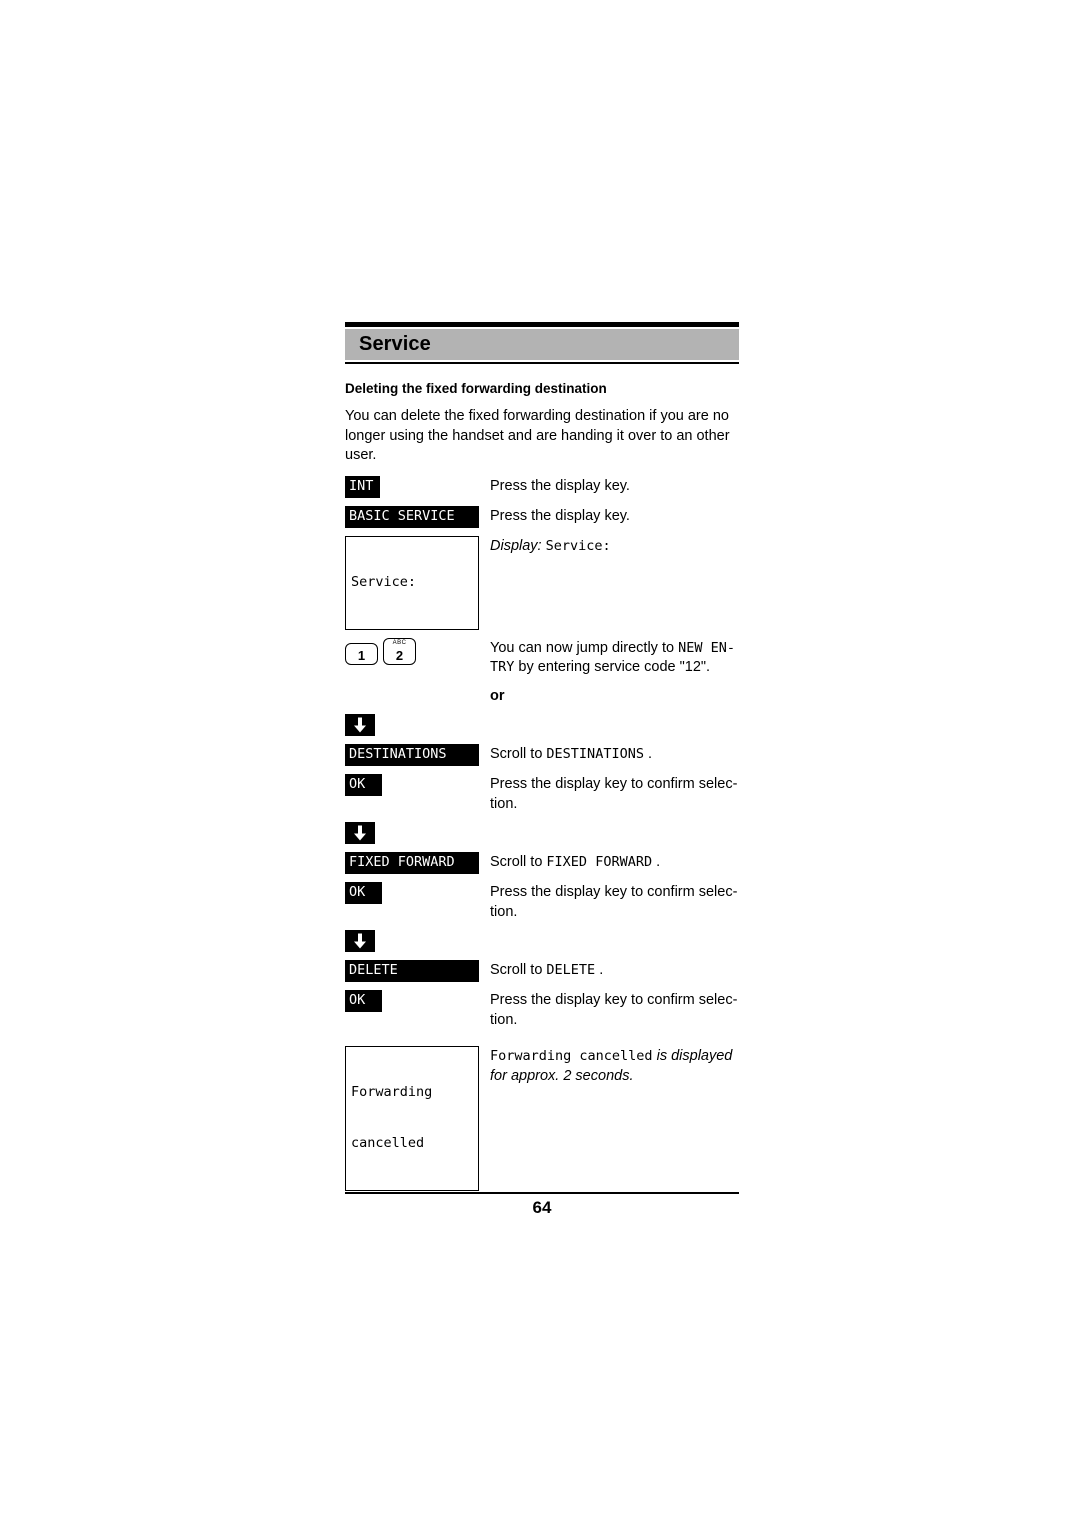 The width and height of the screenshot is (1080, 1528). I want to click on softkey-delete: DELETE, so click(412, 971).